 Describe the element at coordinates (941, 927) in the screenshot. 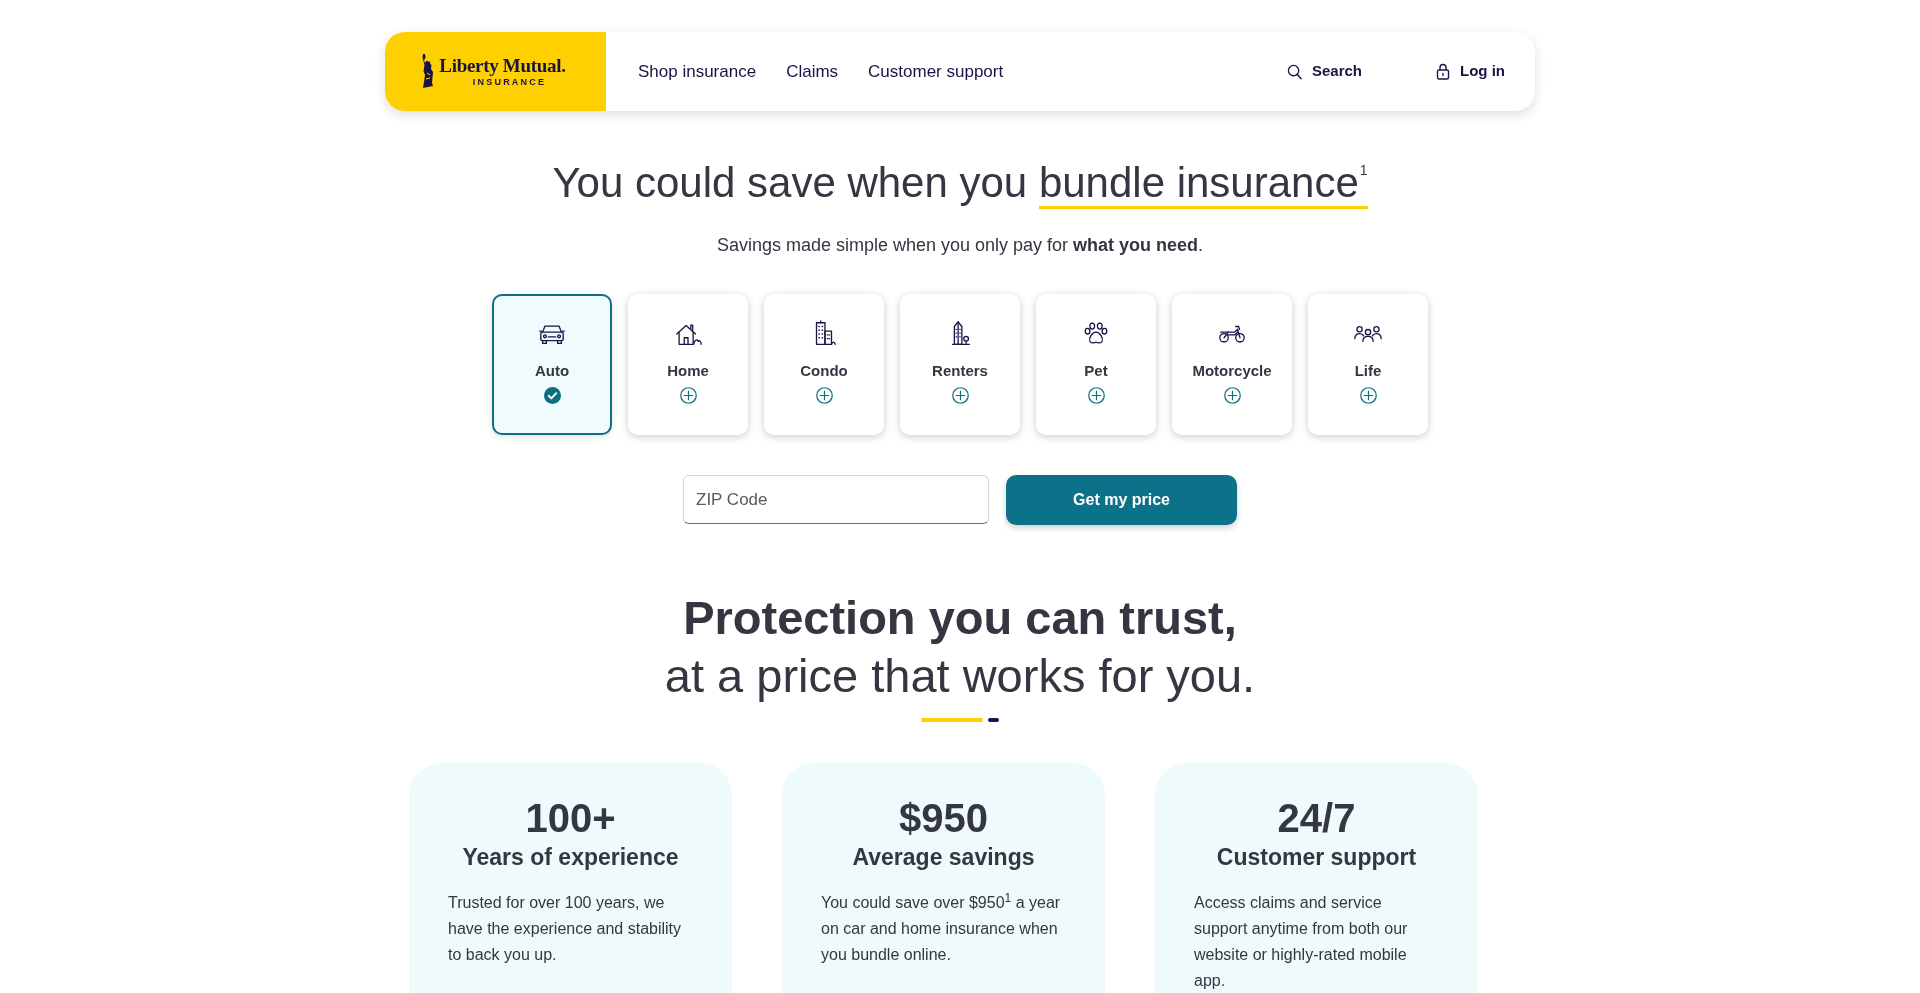

I see `stat-text: You could save over $950$^{1}$ a year on car and home insurance when you bundle online.` at that location.